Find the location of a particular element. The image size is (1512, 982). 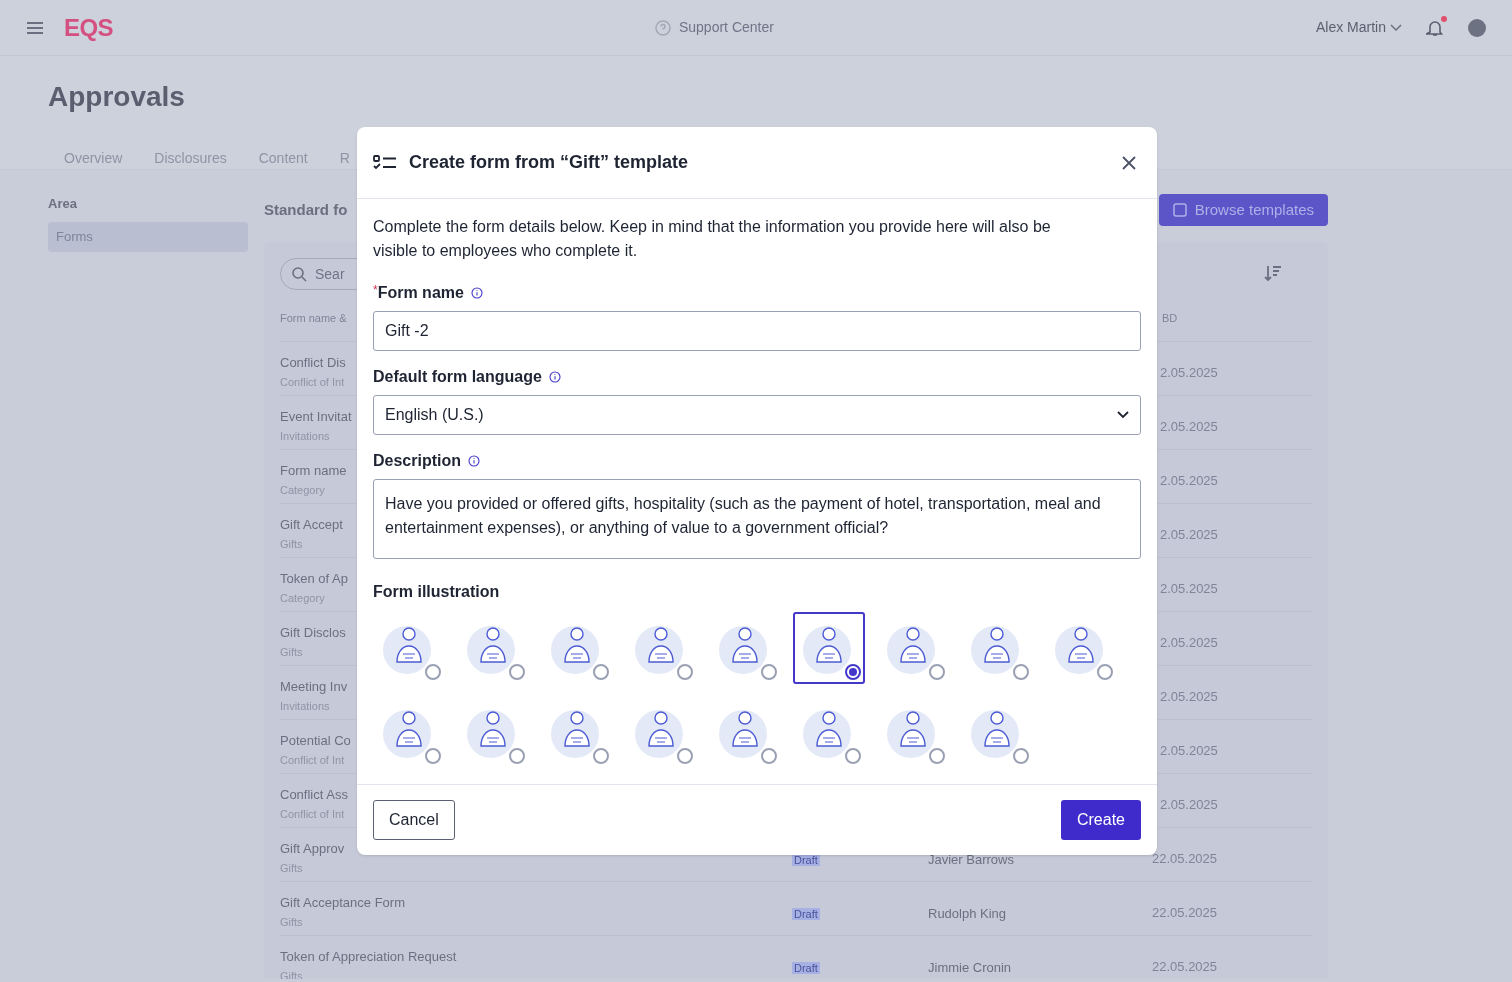

support-center-link: Support Center is located at coordinates (726, 27).